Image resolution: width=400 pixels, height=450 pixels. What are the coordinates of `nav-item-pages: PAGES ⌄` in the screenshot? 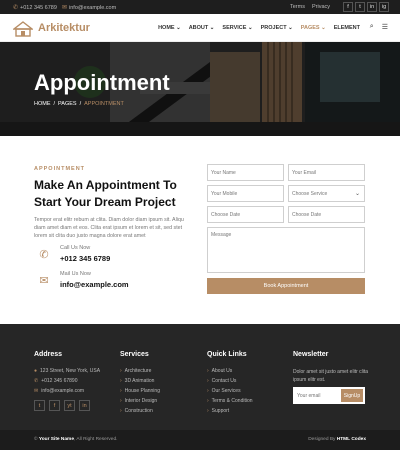 It's located at (313, 28).